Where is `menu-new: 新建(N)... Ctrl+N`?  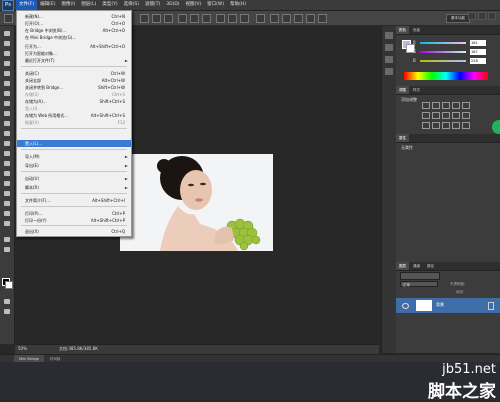 menu-new: 新建(N)... Ctrl+N is located at coordinates (74, 16).